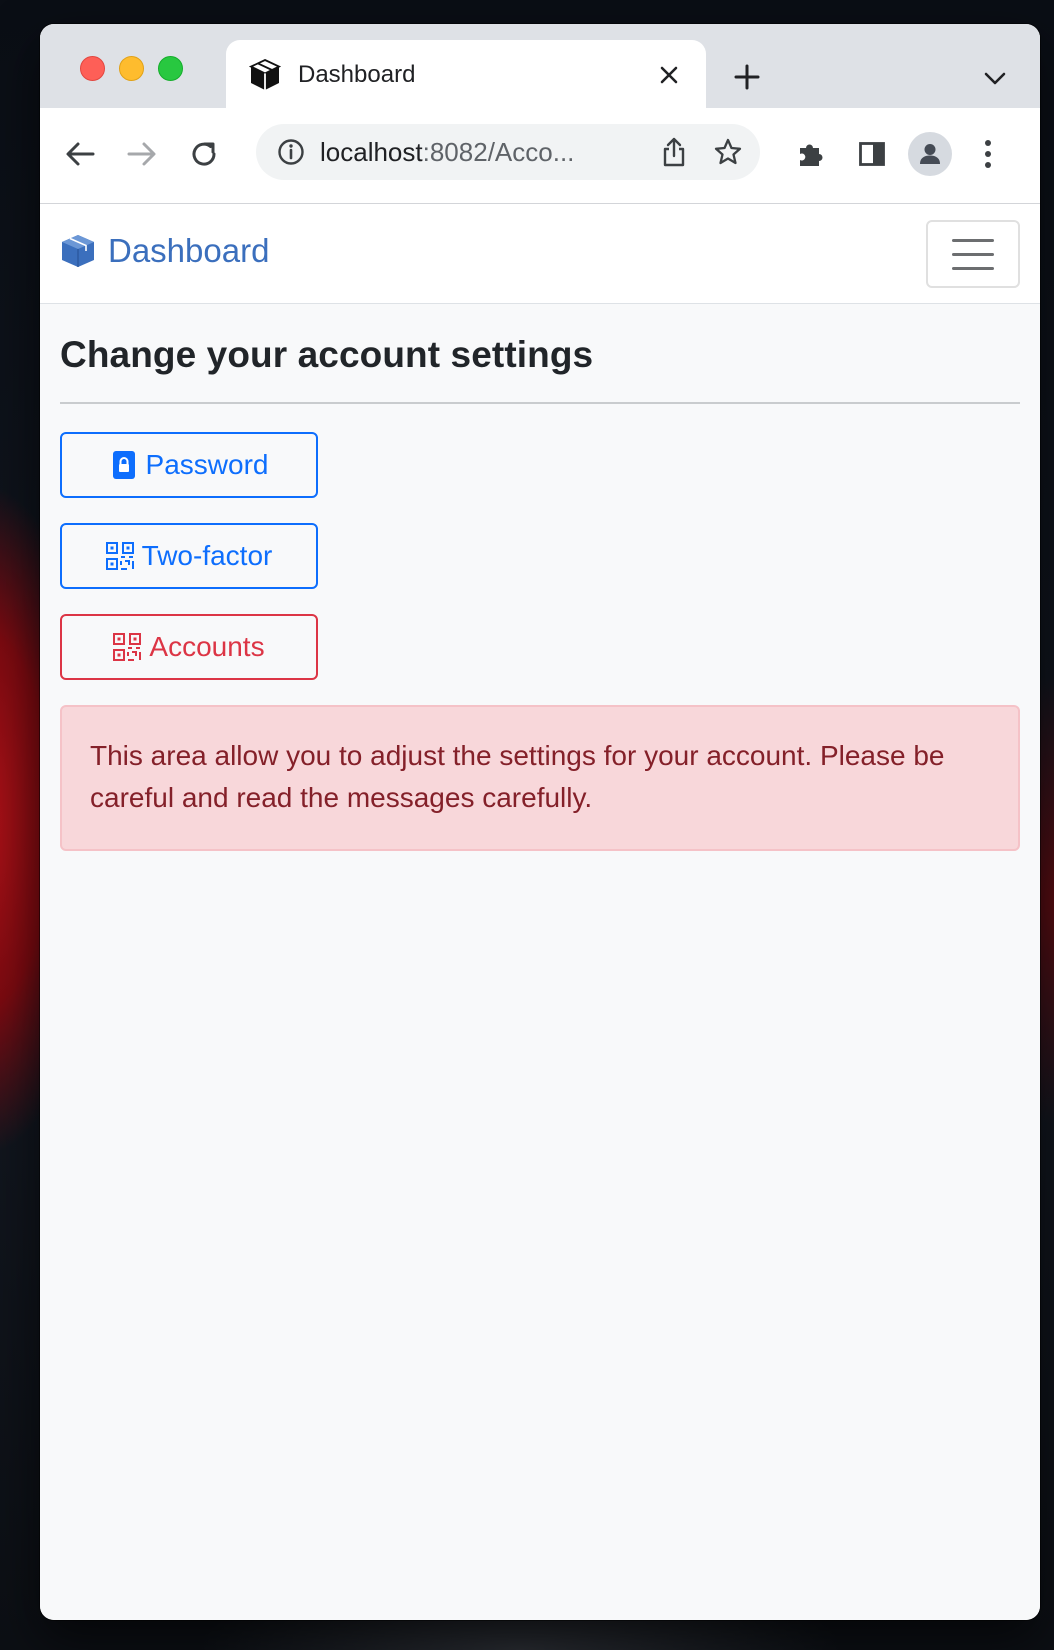 This screenshot has height=1650, width=1054. I want to click on accounts-button-label: Accounts, so click(207, 646).